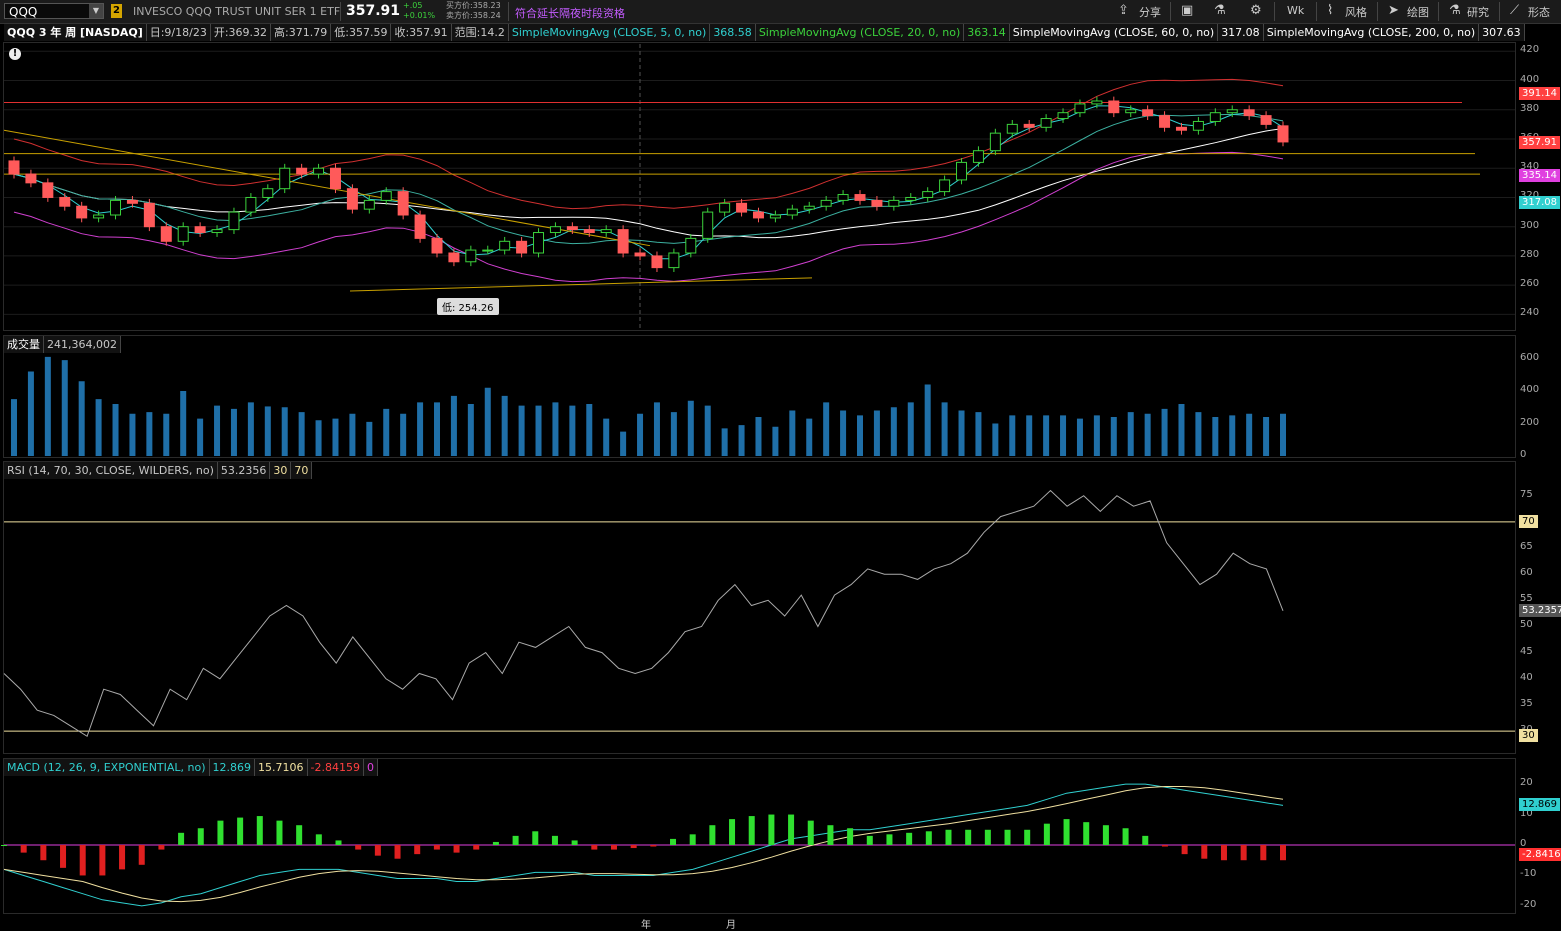 This screenshot has height=931, width=1561. Describe the element at coordinates (1530, 225) in the screenshot. I see `price-axis-label: 300` at that location.